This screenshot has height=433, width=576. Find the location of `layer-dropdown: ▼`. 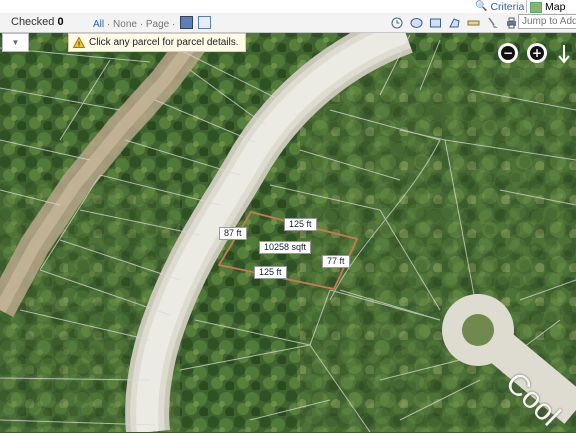

layer-dropdown: ▼ is located at coordinates (15, 42).